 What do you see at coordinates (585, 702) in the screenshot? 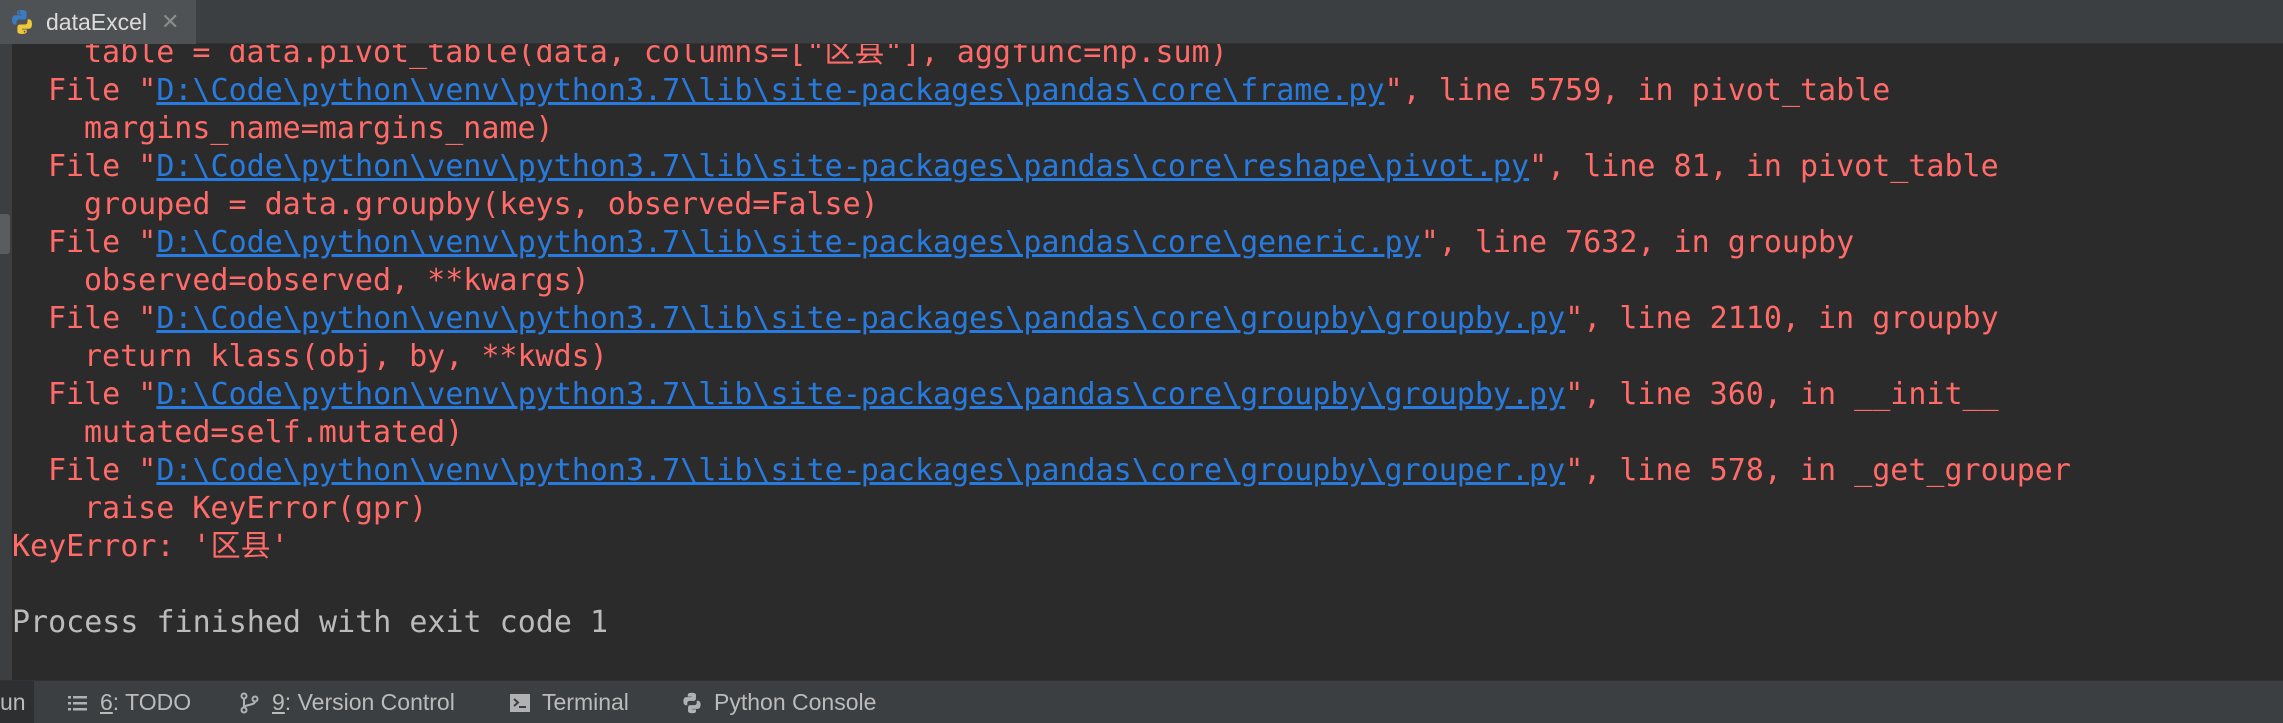
I see `terminal-label: Terminal` at bounding box center [585, 702].